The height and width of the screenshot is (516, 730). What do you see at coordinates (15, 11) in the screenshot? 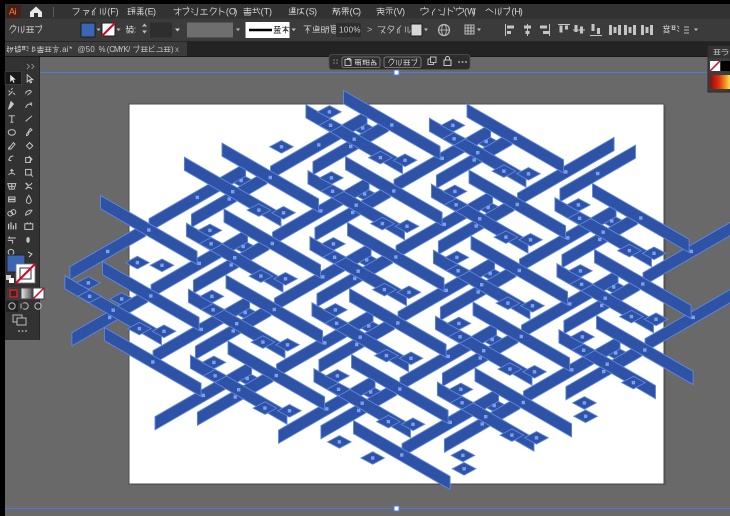
I see `svg-text: i` at bounding box center [15, 11].